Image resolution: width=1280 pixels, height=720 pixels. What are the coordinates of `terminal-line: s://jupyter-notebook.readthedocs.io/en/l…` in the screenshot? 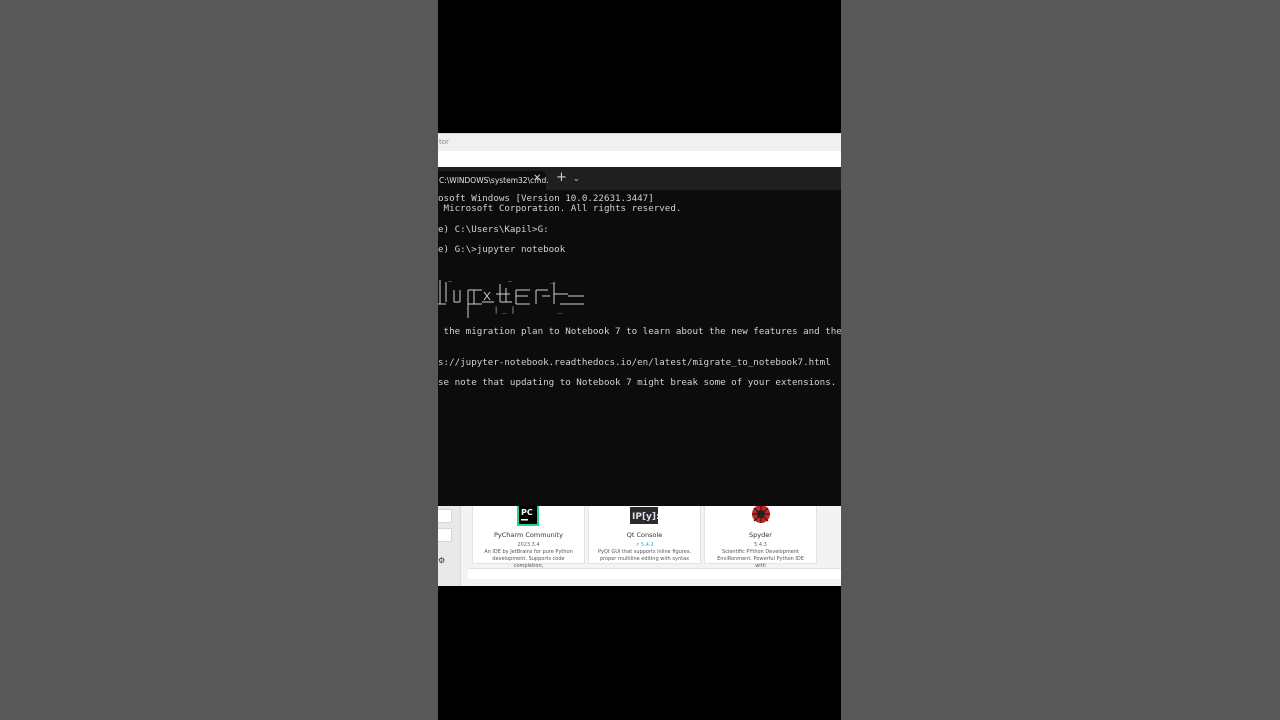 It's located at (634, 362).